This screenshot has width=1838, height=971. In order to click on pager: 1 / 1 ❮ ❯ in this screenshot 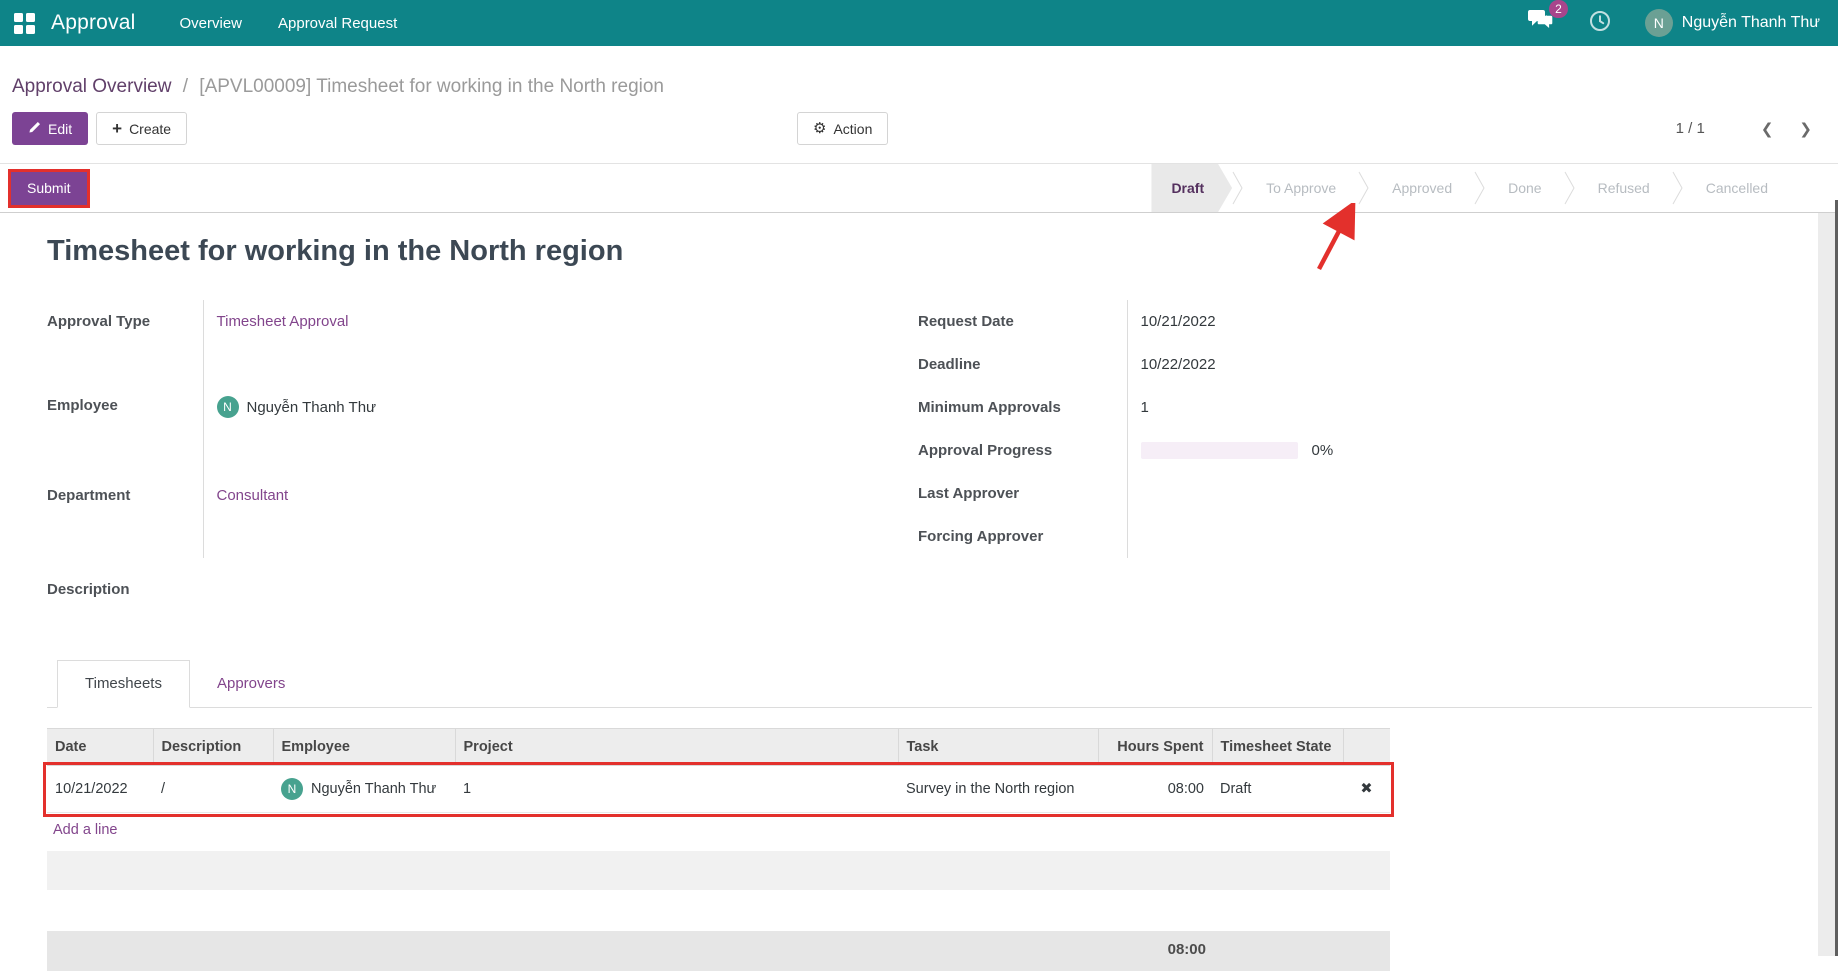, I will do `click(1744, 129)`.